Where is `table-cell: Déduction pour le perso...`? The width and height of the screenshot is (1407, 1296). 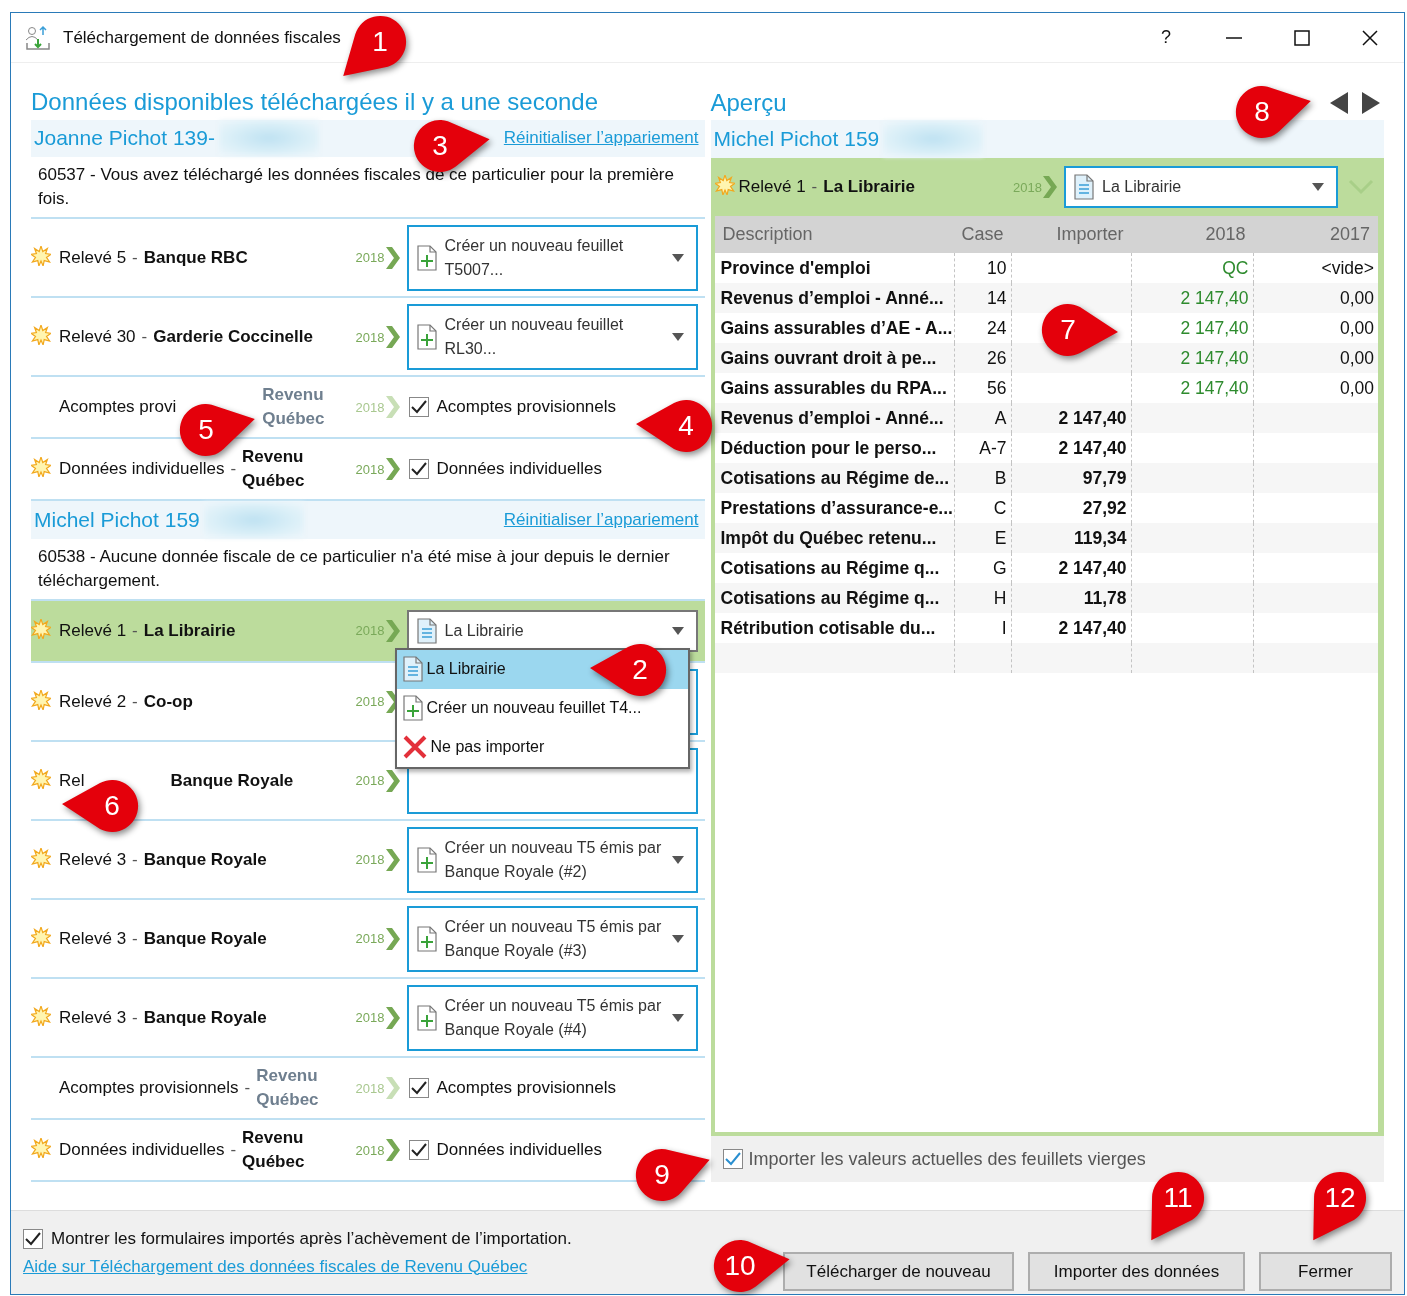
table-cell: Déduction pour le perso... is located at coordinates (828, 448).